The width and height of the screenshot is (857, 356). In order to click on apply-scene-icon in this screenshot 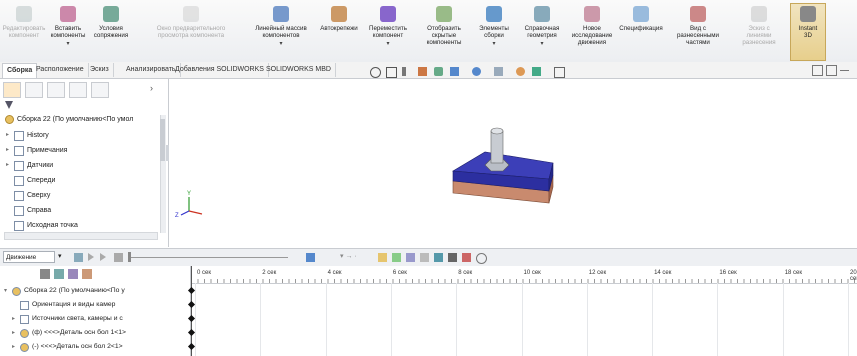, I will do `click(536, 71)`.